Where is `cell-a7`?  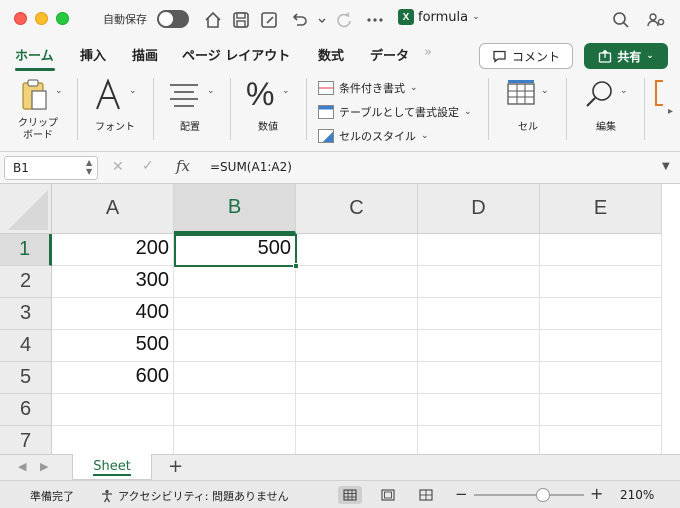 cell-a7 is located at coordinates (113, 440).